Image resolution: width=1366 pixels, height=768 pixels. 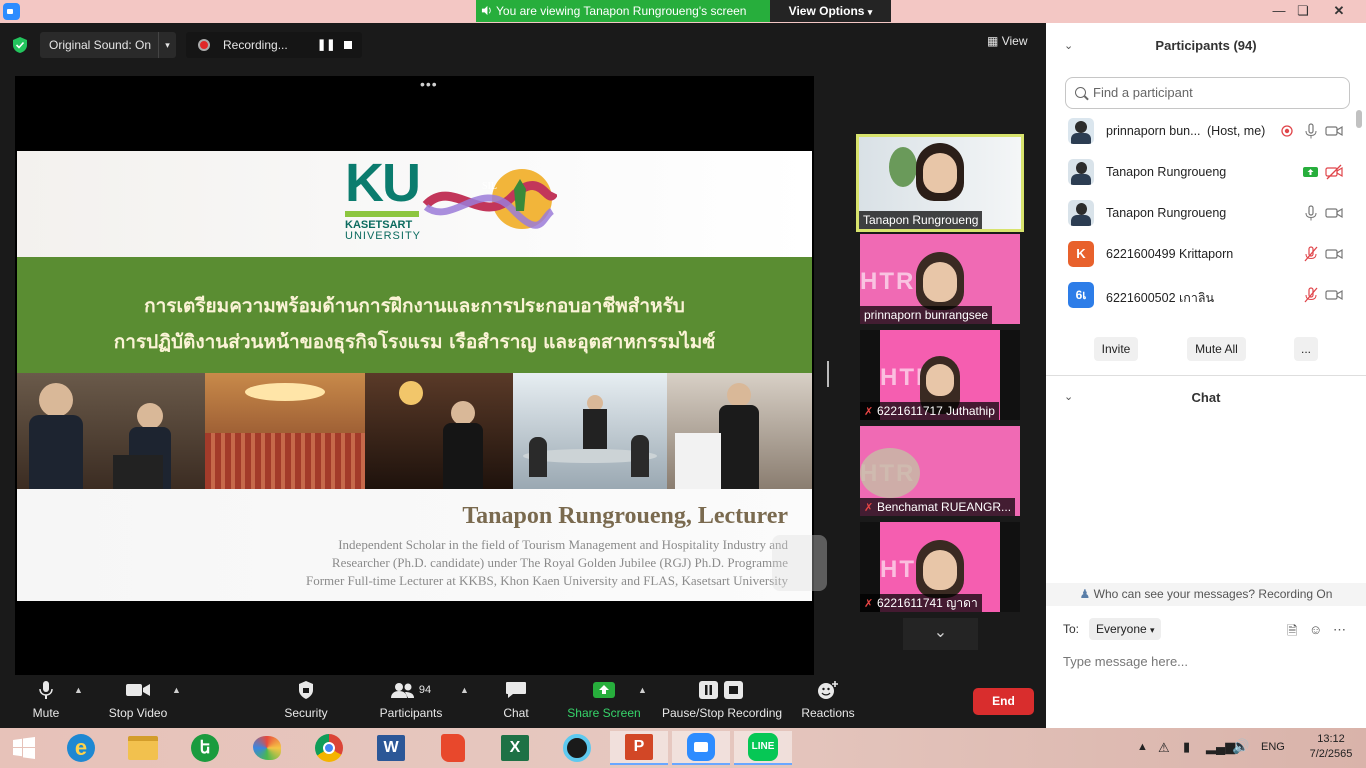 What do you see at coordinates (439, 431) in the screenshot?
I see `restaurant-photo` at bounding box center [439, 431].